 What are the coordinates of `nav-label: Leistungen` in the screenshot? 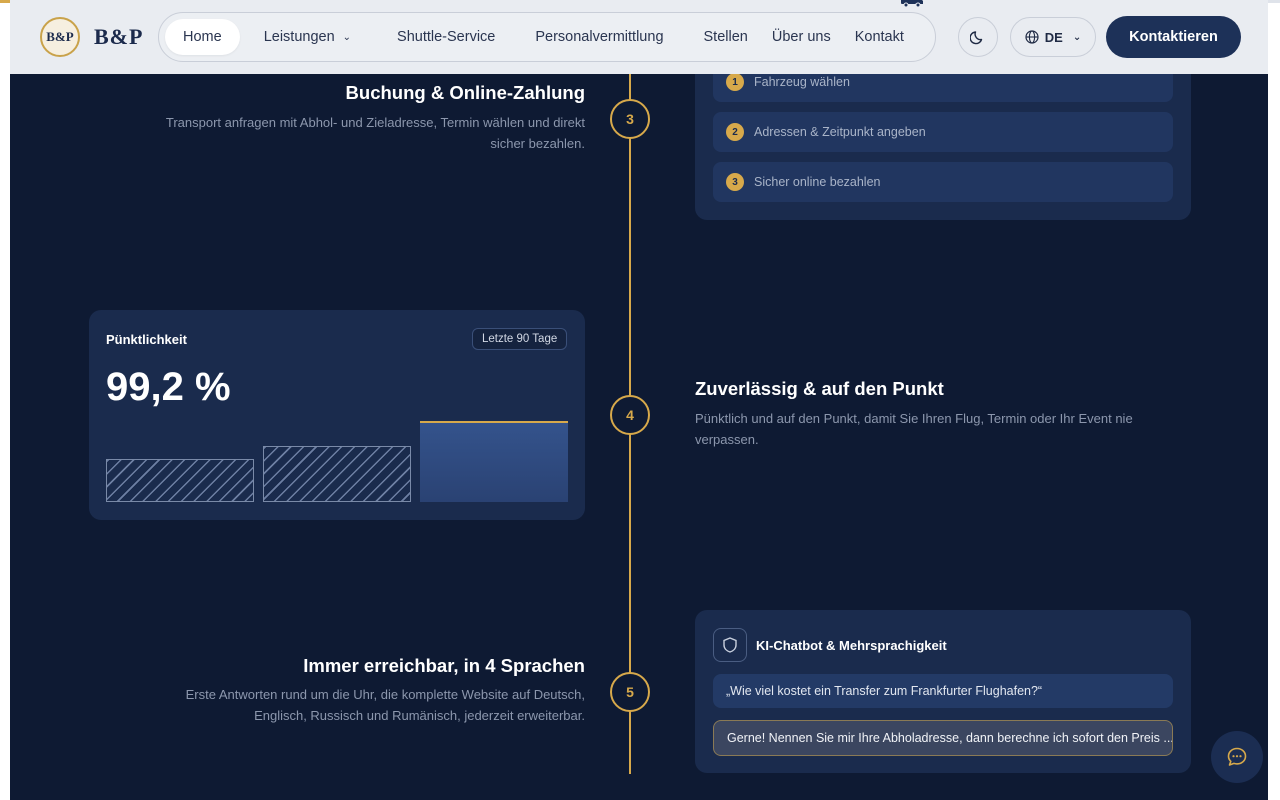 It's located at (299, 37).